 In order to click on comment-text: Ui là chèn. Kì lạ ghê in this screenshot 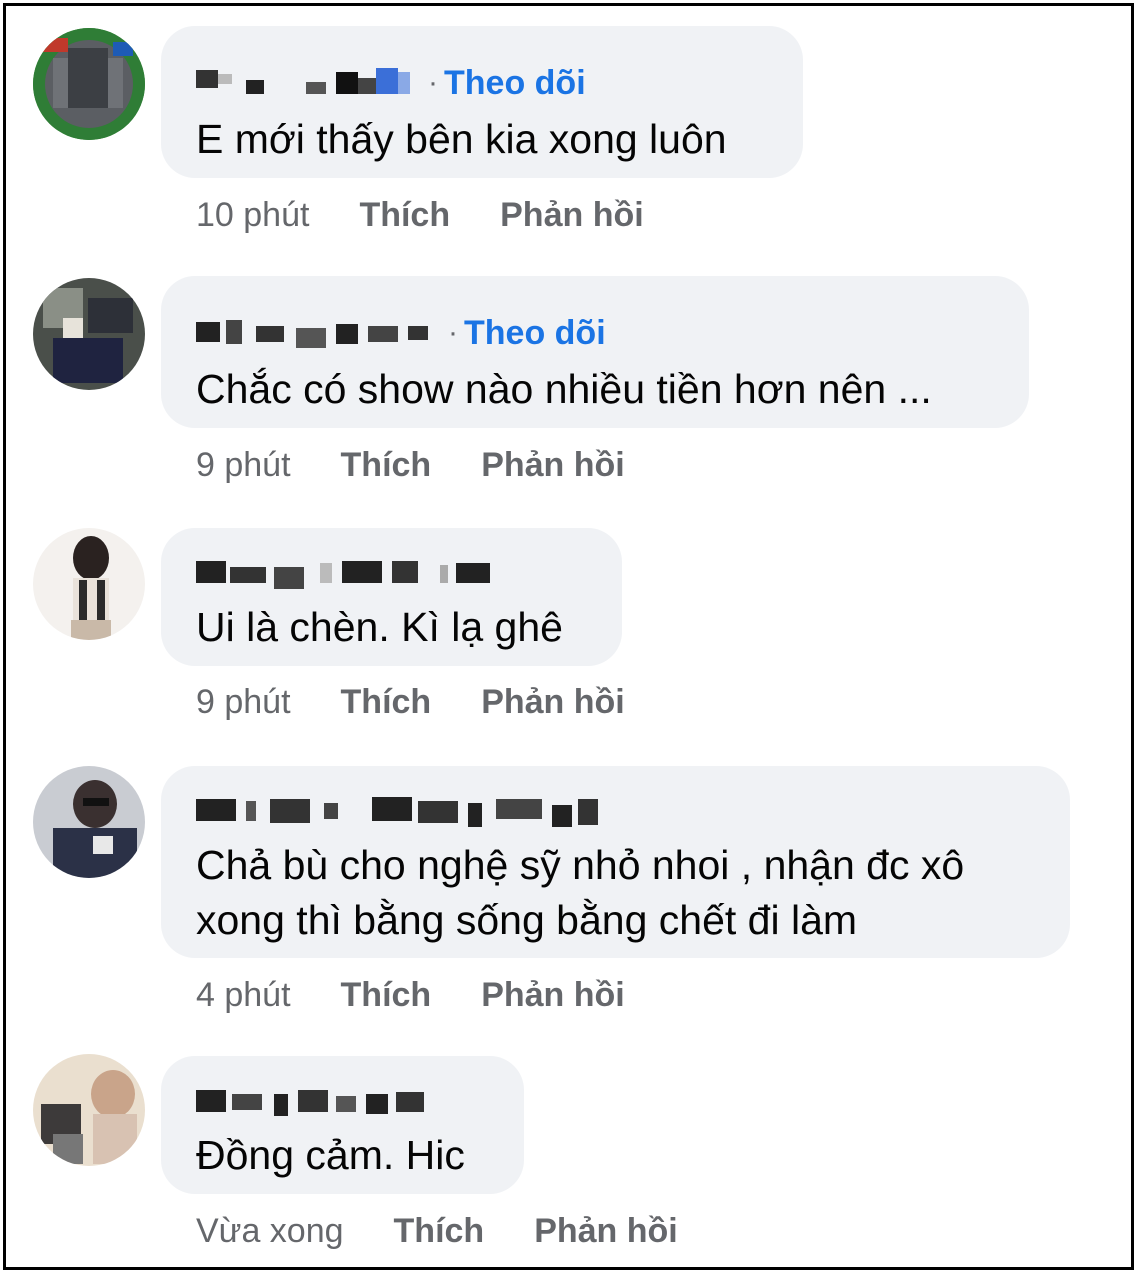, I will do `click(379, 627)`.